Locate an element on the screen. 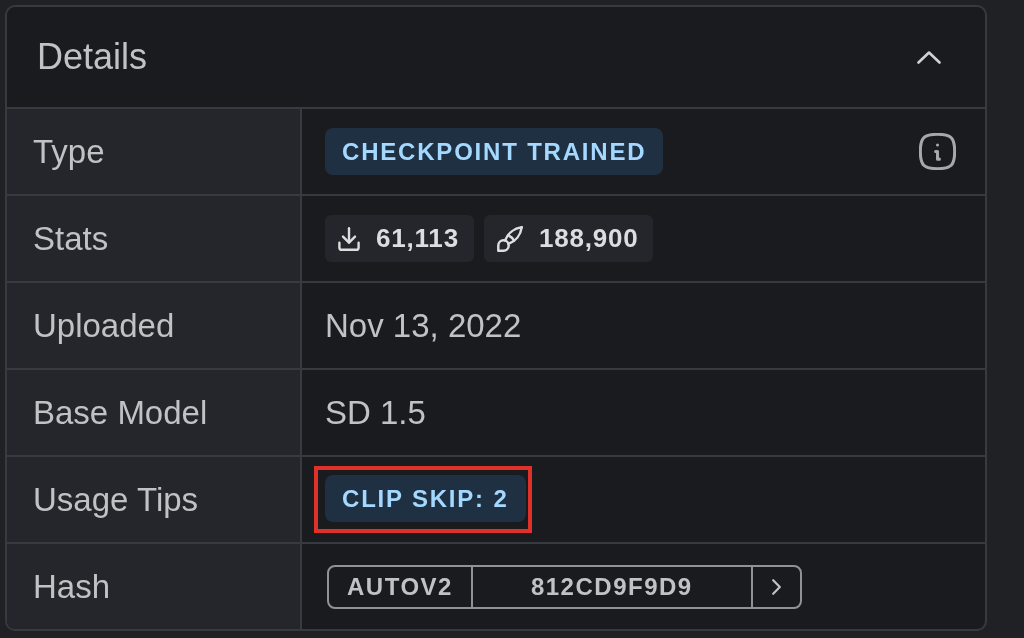 This screenshot has width=1024, height=638. info-icon is located at coordinates (937, 151).